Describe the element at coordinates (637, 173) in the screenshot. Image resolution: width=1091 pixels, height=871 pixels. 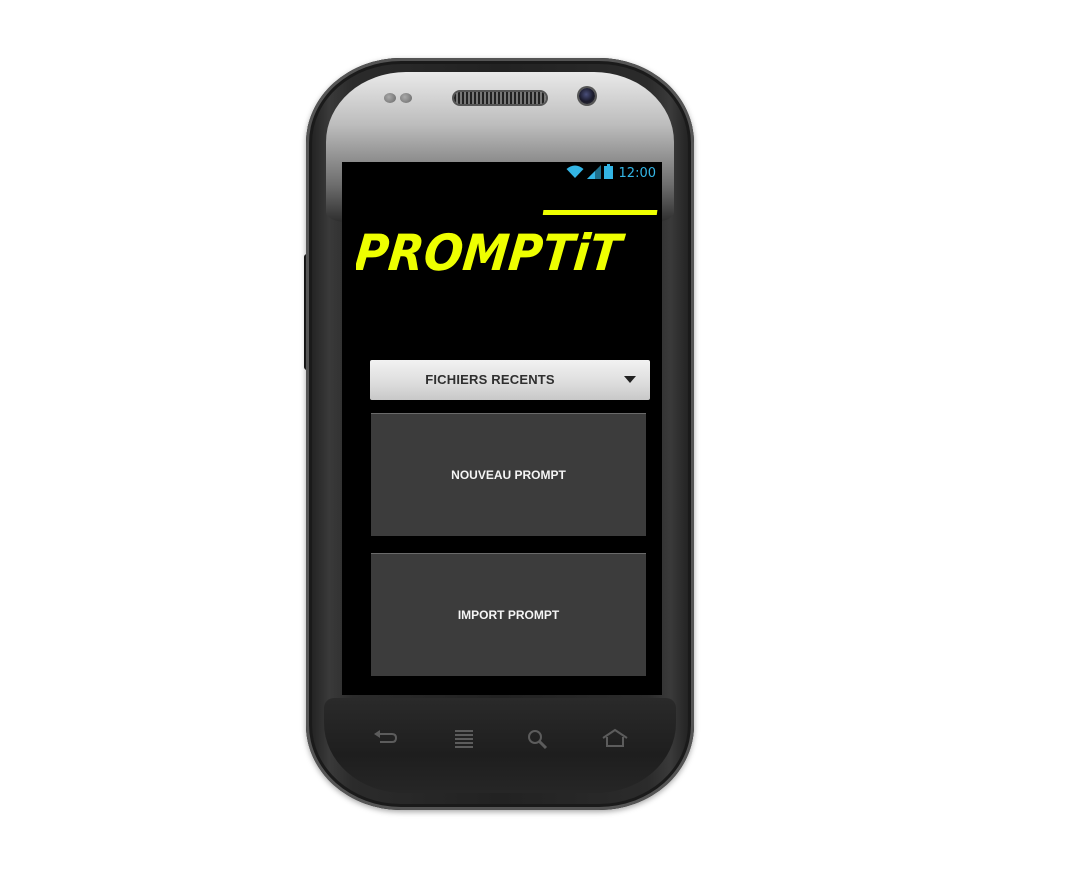
I see `status-clock: 12:00` at that location.